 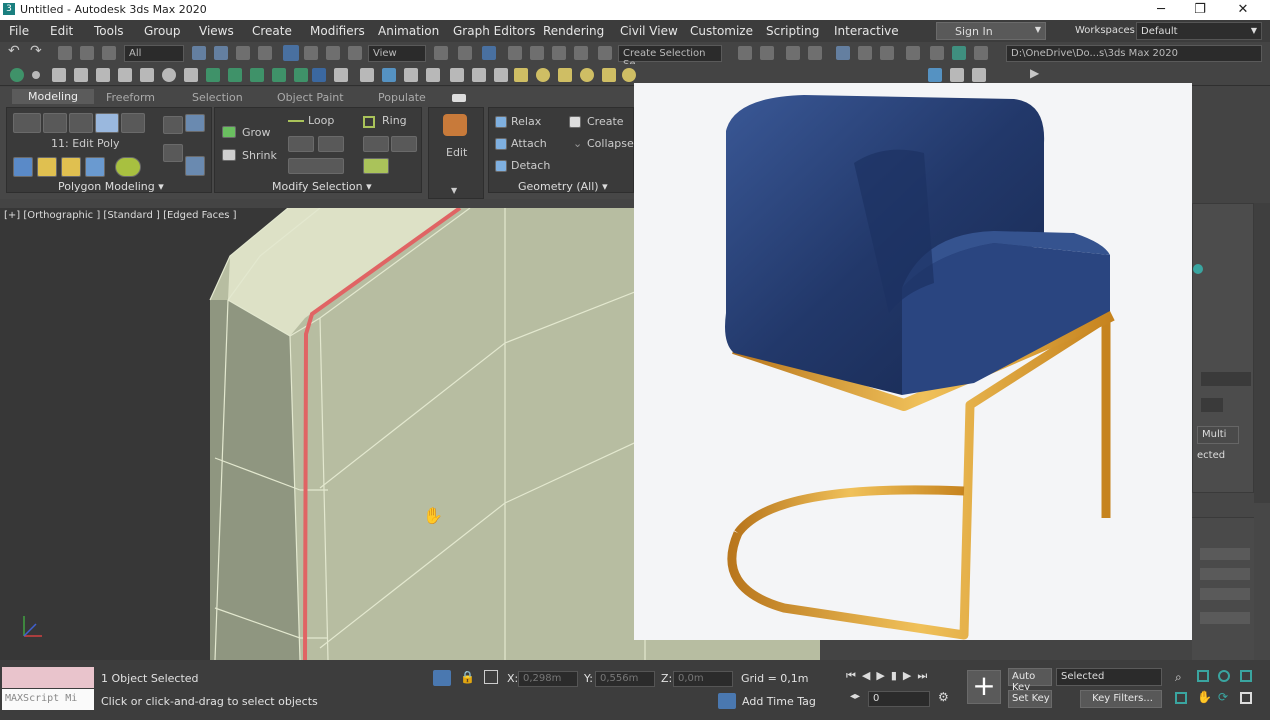 I want to click on grow-loop-button, so click(x=301, y=144).